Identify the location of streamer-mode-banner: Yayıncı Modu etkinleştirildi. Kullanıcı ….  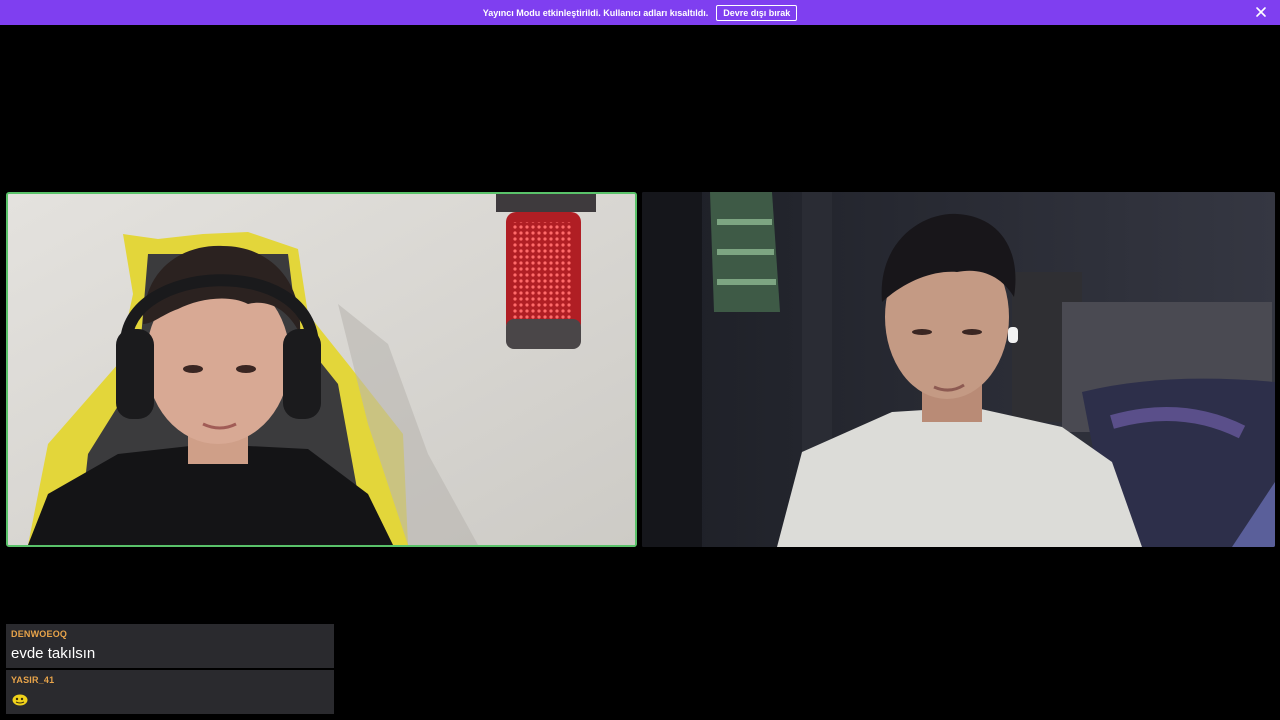
(640, 12).